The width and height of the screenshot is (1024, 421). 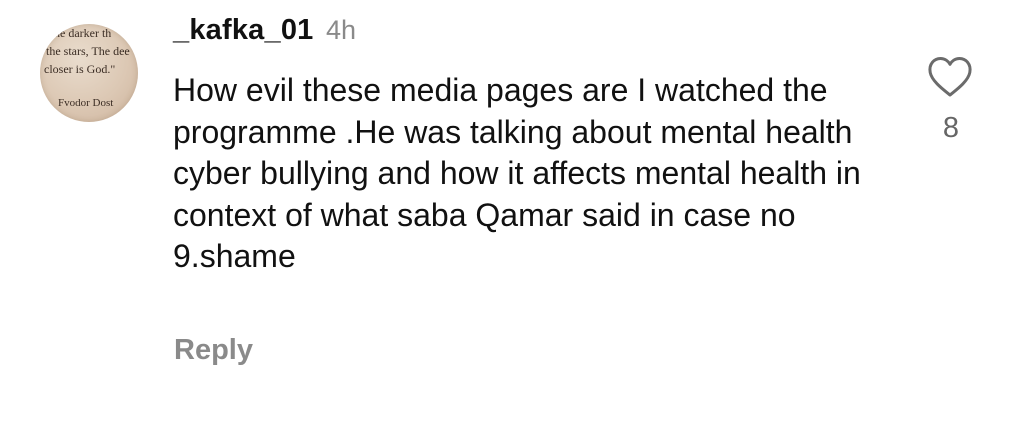 I want to click on comment-timestamp: 4h, so click(x=340, y=30).